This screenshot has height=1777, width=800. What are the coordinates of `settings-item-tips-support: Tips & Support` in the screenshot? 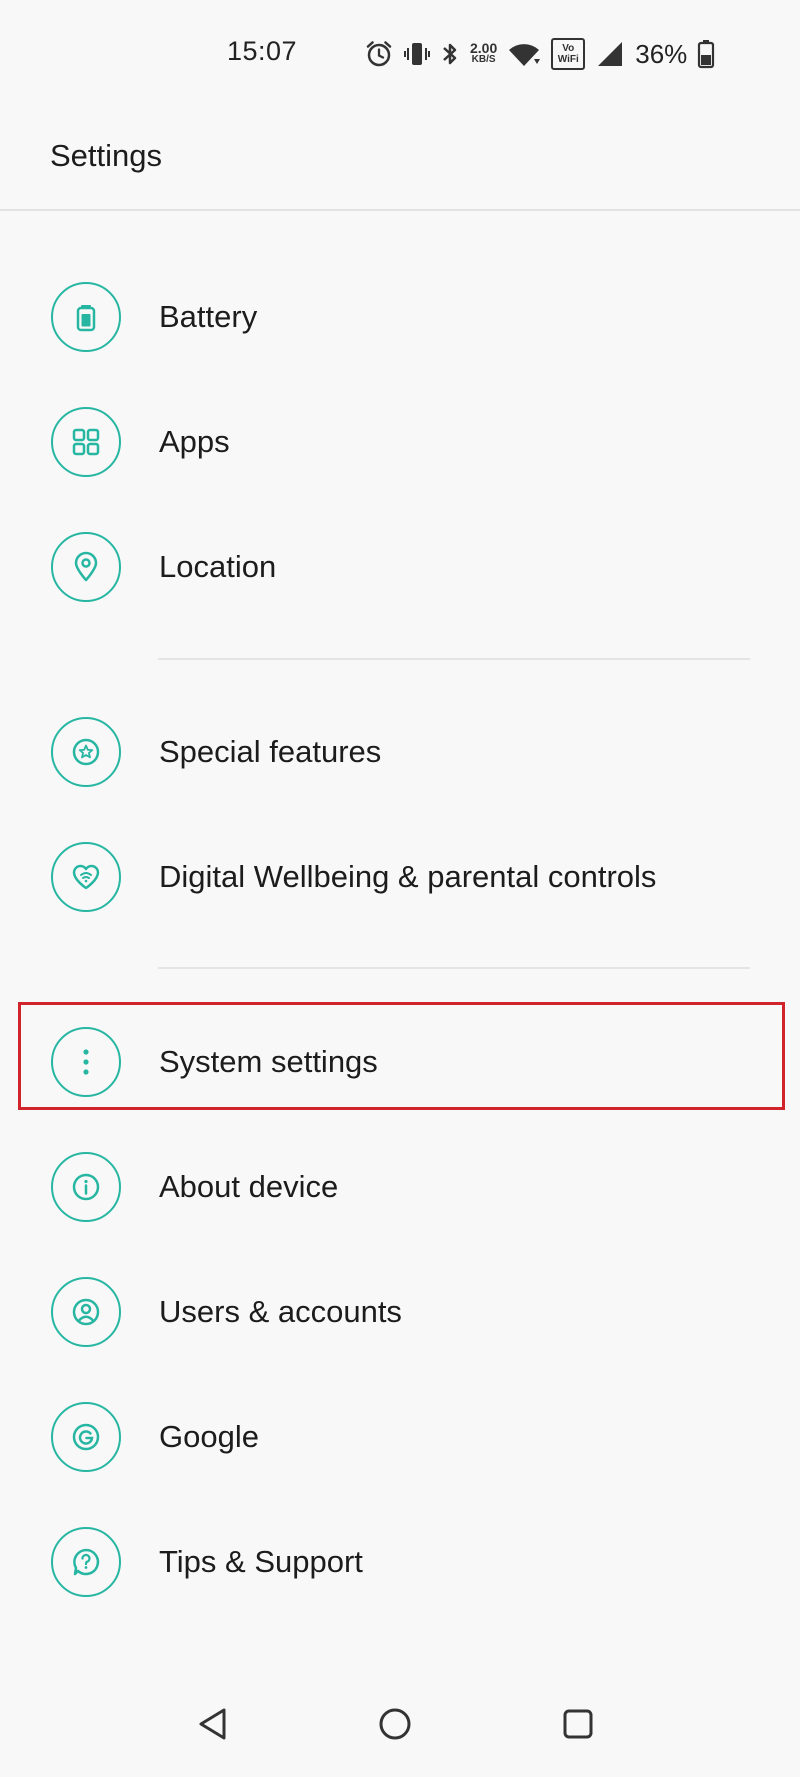 It's located at (400, 1562).